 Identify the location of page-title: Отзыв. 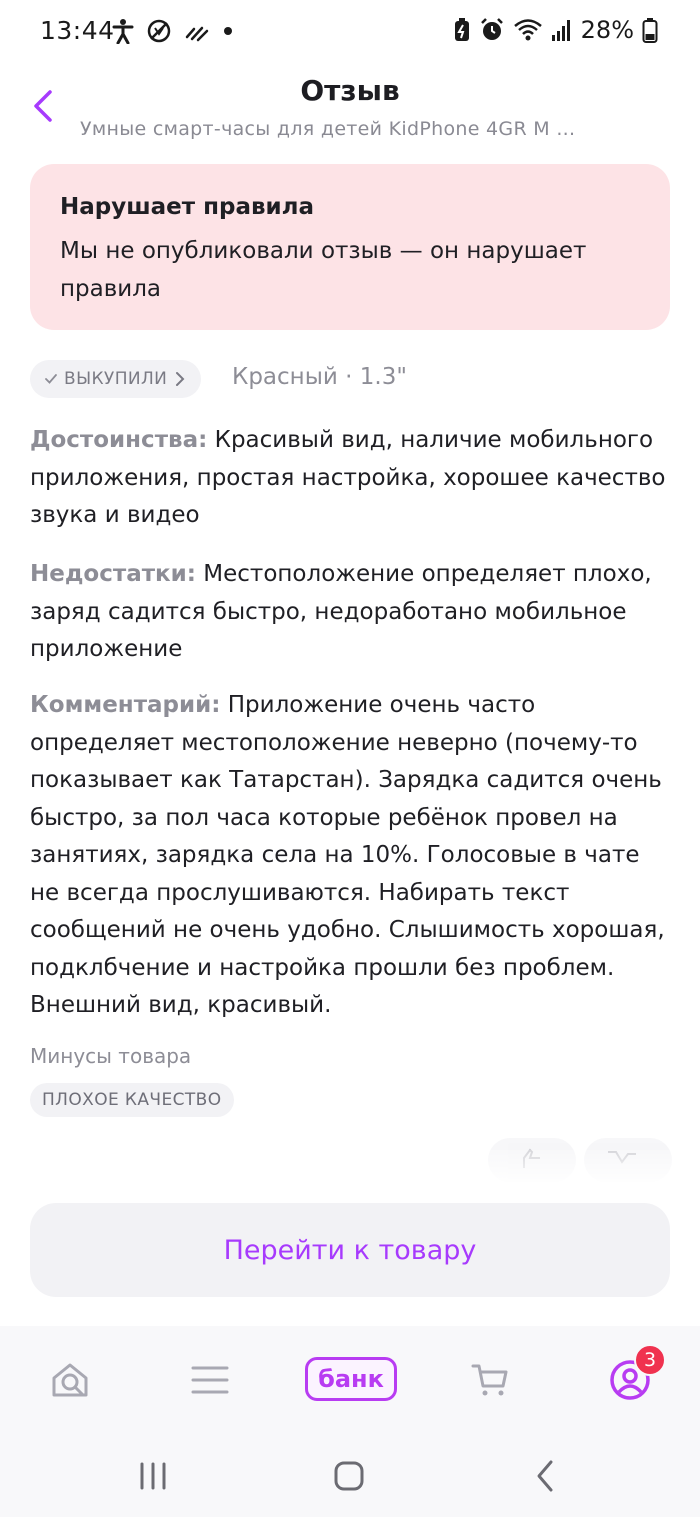
(350, 90).